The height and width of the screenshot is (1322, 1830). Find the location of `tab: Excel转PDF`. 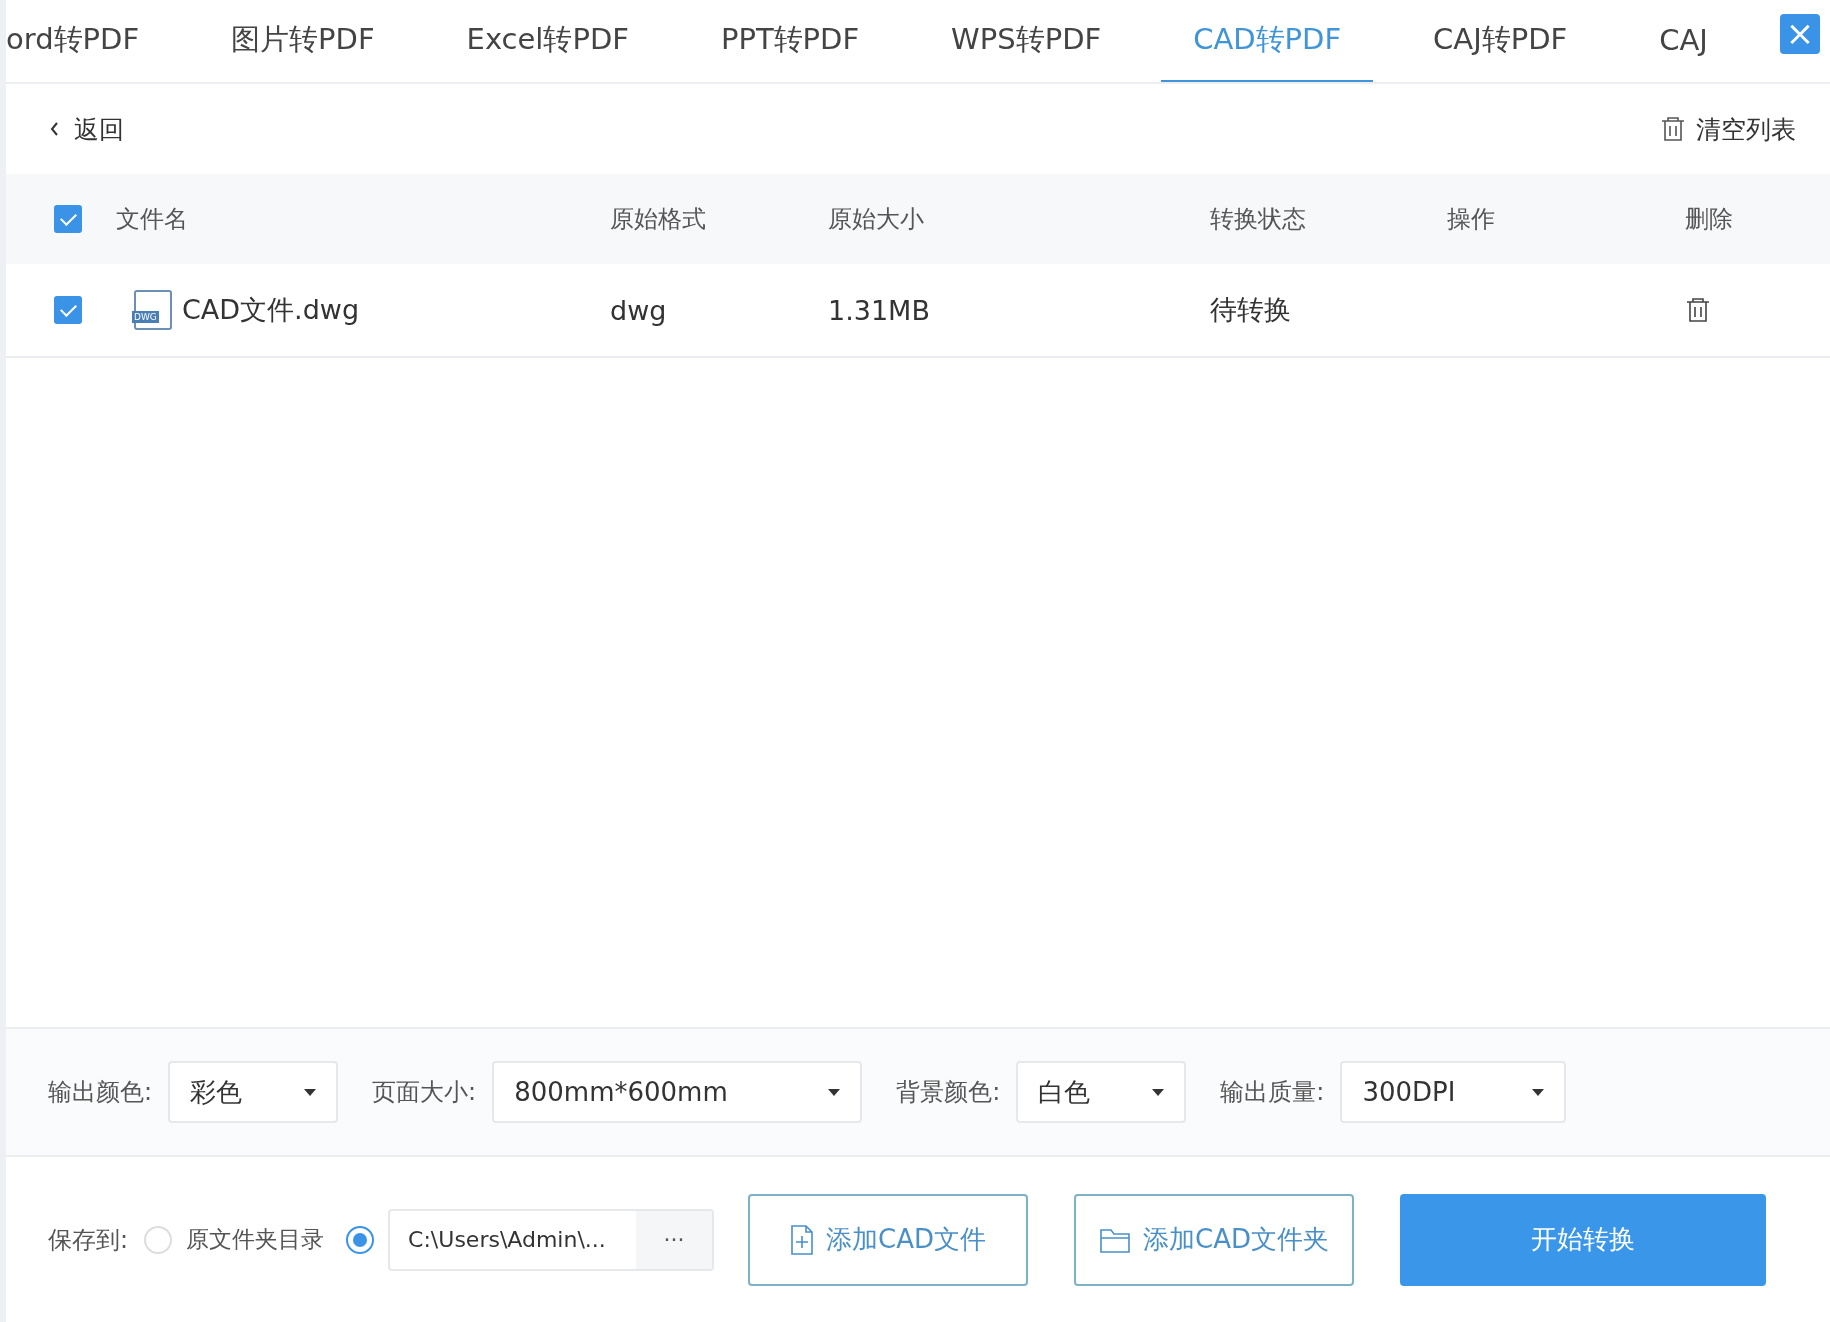

tab: Excel转PDF is located at coordinates (547, 41).